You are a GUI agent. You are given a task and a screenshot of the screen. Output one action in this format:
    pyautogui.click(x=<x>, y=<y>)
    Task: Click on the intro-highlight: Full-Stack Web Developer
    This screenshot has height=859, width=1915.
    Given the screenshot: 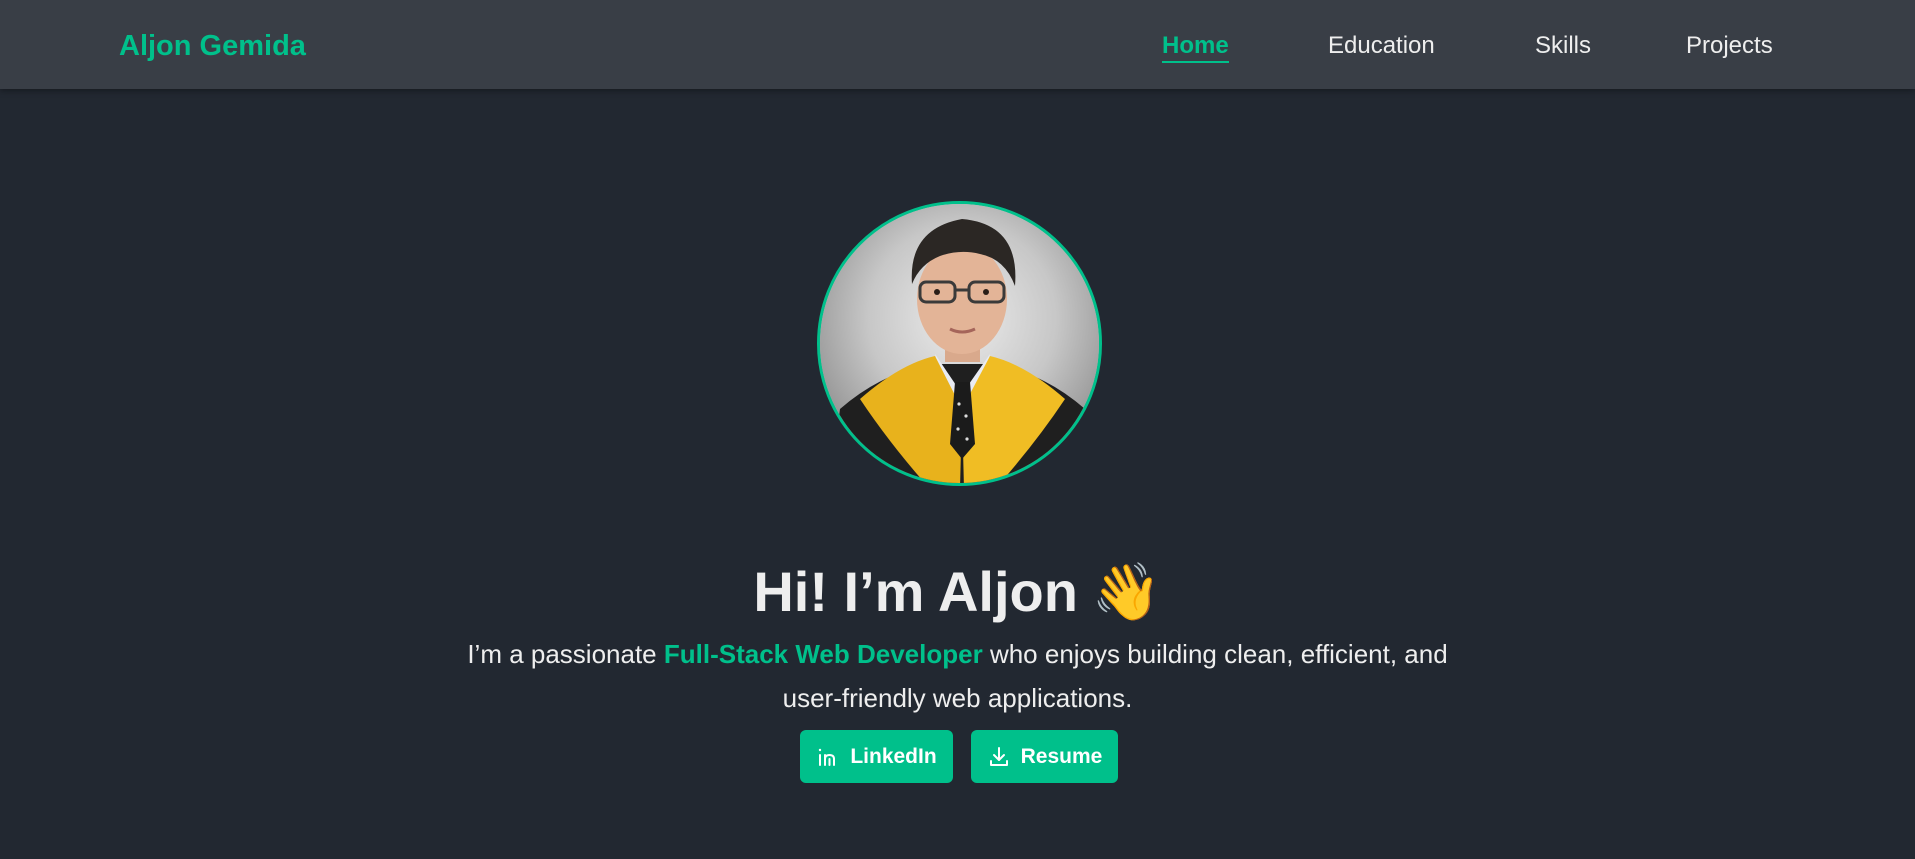 What is the action you would take?
    pyautogui.click(x=823, y=654)
    